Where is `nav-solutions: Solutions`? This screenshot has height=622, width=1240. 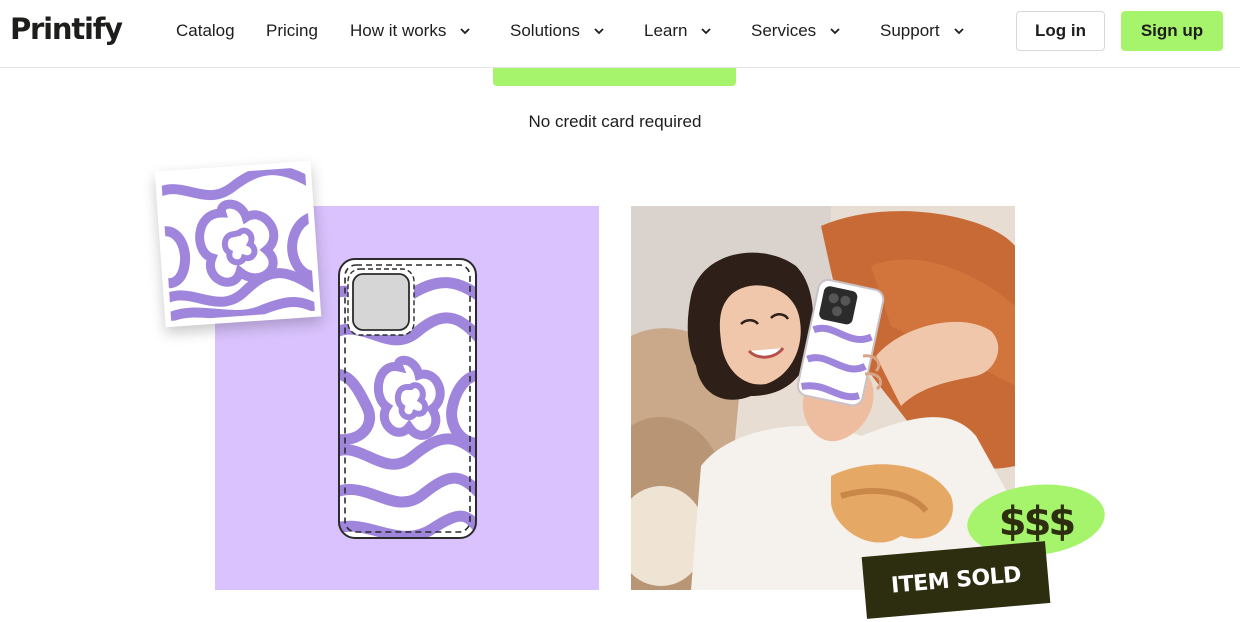 nav-solutions: Solutions is located at coordinates (558, 31).